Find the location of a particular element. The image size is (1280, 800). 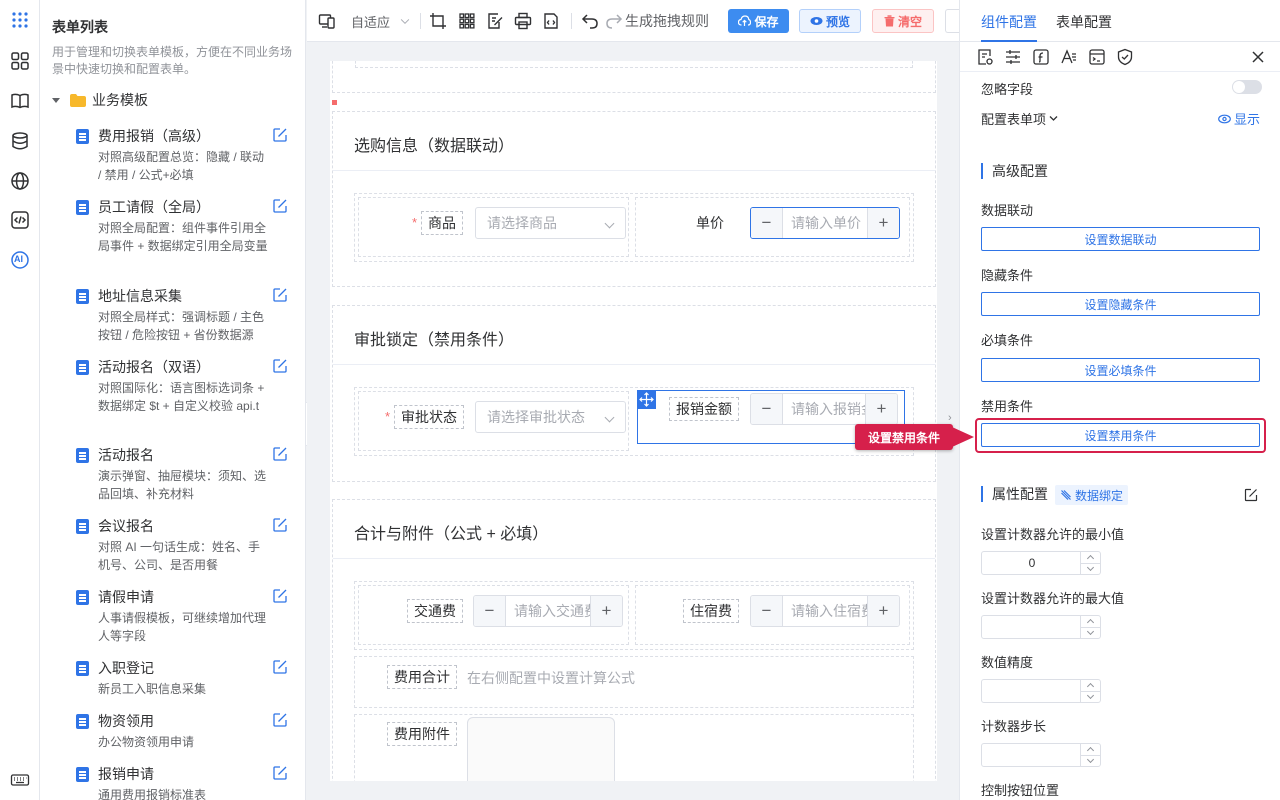

save-button: 保存 is located at coordinates (758, 21).